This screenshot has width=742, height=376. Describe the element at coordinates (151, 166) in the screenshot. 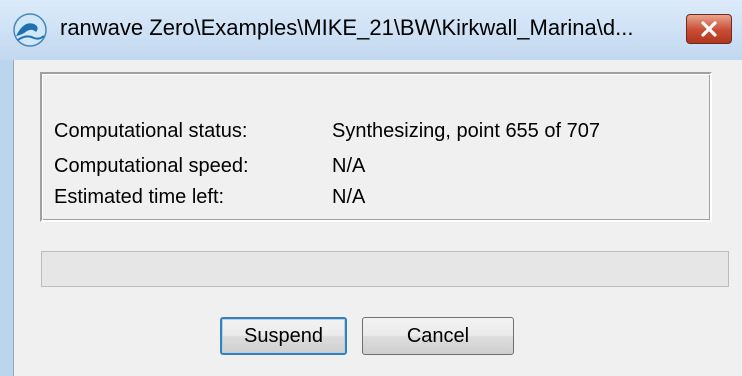

I see `speed-label: Computational speed:` at that location.